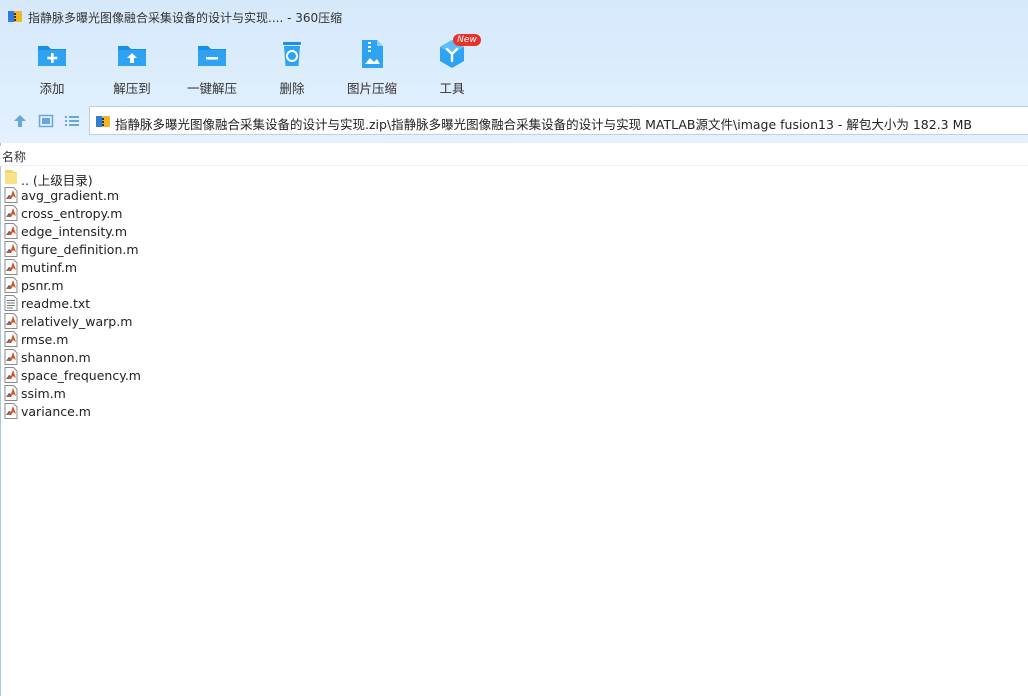  What do you see at coordinates (80, 249) in the screenshot?
I see `file-name: figure_definition.m` at bounding box center [80, 249].